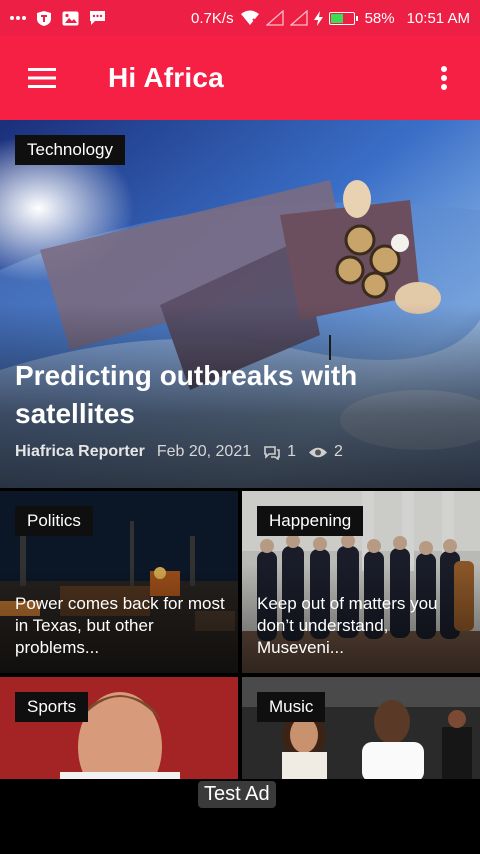  I want to click on featured-title: Predicting outbreaks with satellites, so click(186, 394).